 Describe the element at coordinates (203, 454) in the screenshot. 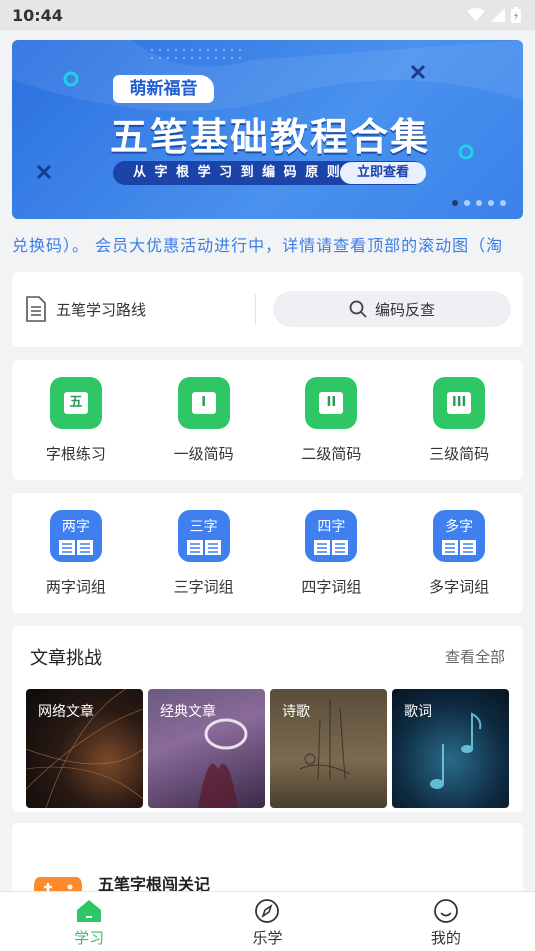

I see `grid-item-label: 一级简码` at that location.